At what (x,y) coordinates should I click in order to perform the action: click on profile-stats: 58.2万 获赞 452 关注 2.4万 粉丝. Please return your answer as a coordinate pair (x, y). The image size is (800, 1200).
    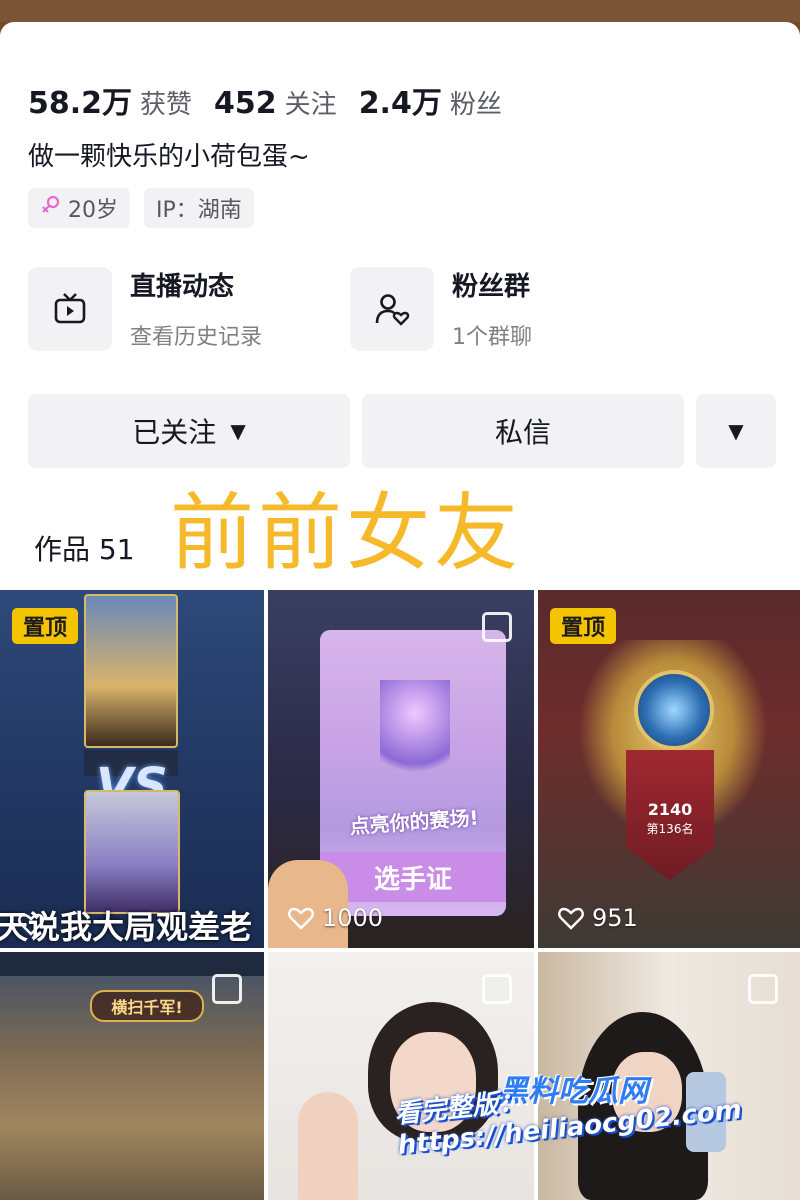
    Looking at the image, I should click on (265, 100).